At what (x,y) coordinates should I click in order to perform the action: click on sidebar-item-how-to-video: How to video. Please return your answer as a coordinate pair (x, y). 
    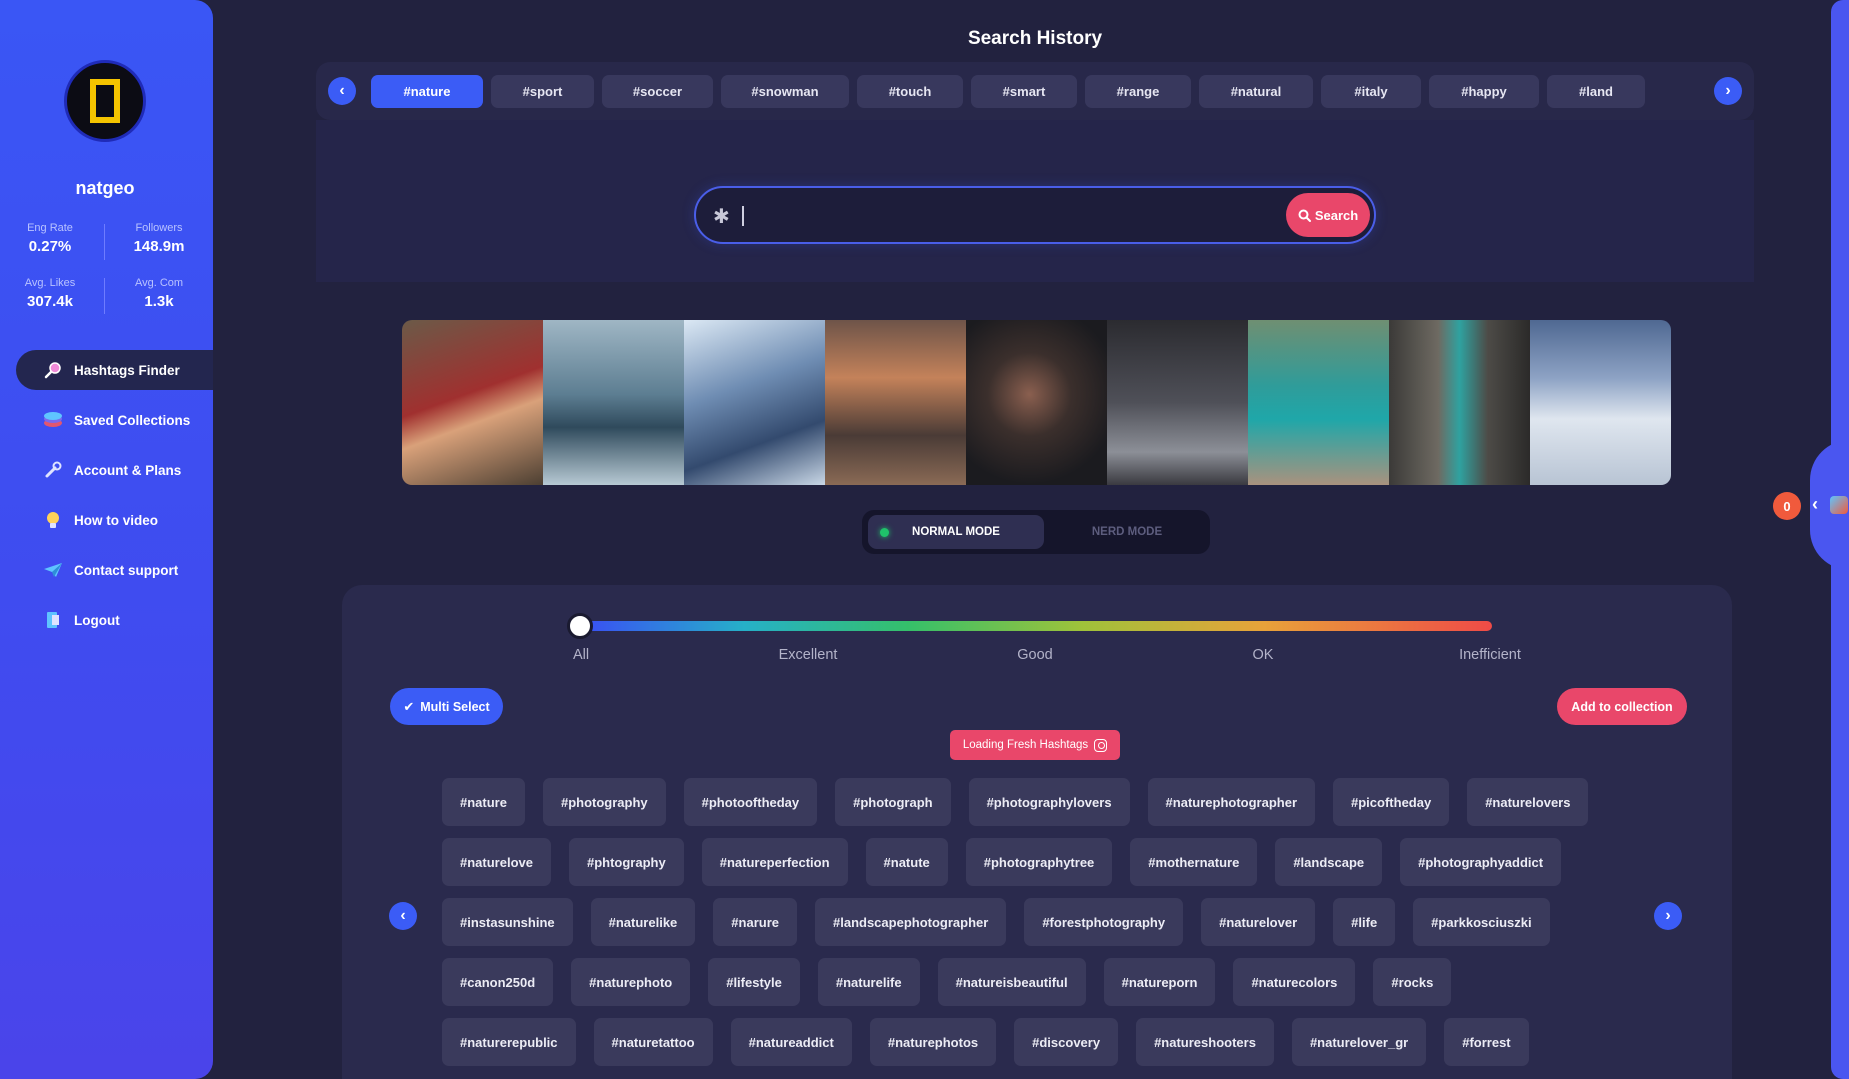
    Looking at the image, I should click on (114, 520).